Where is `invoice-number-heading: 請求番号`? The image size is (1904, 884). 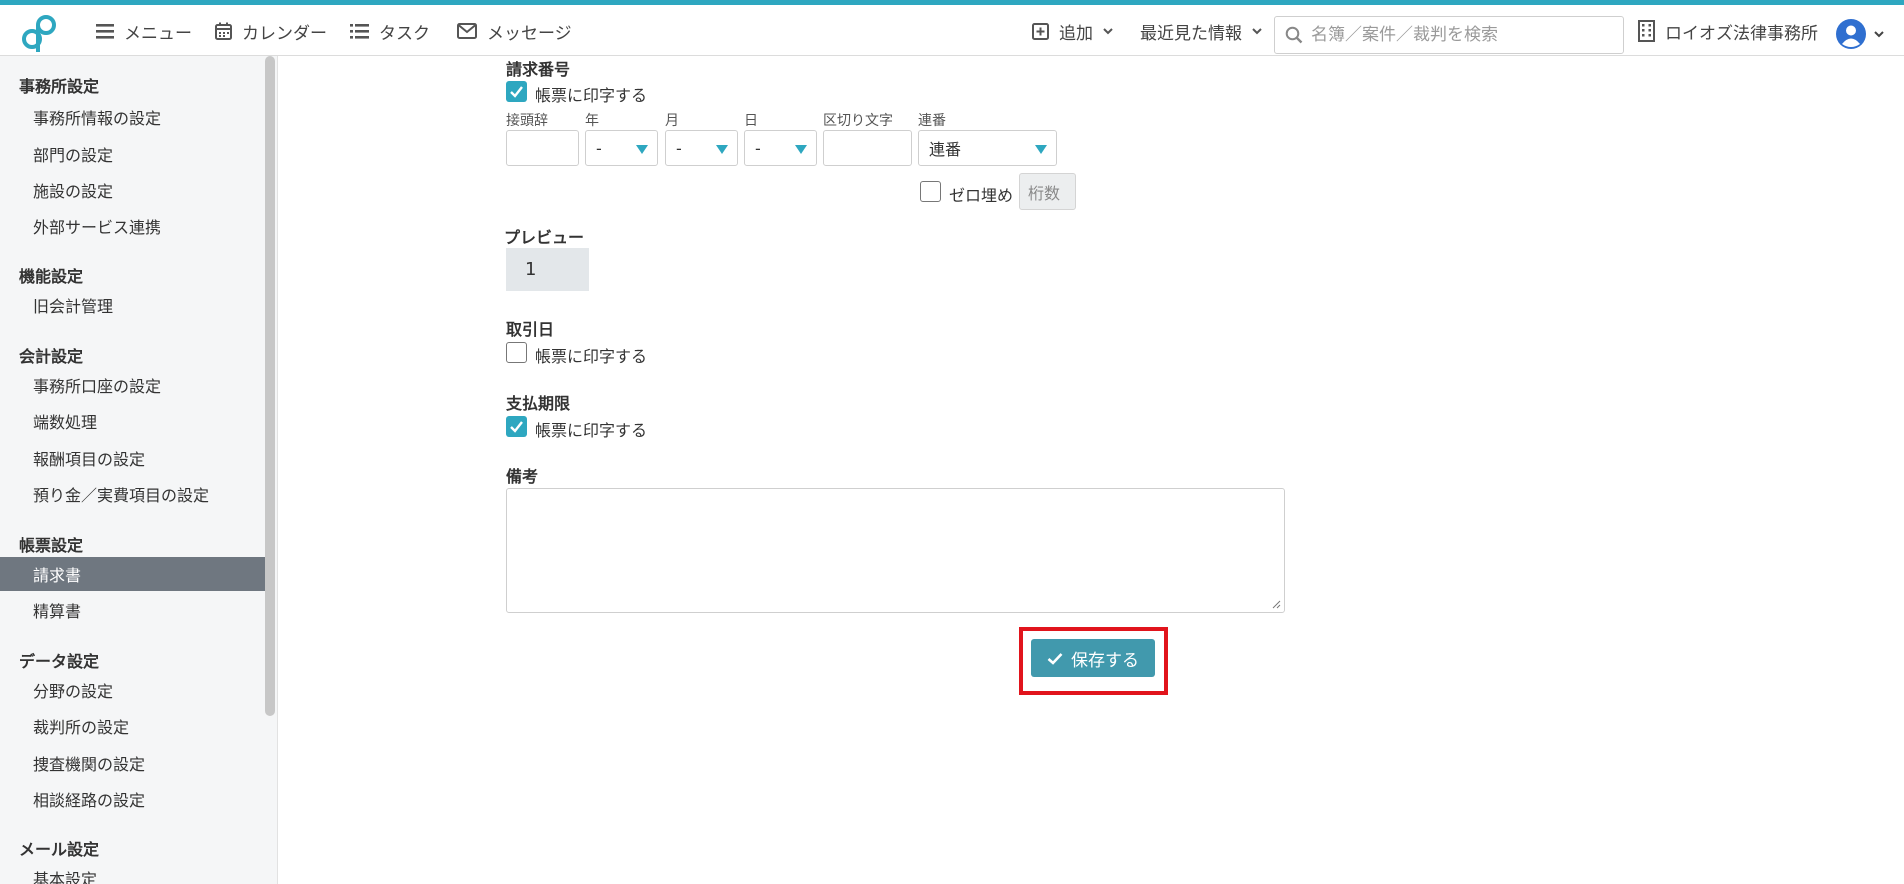 invoice-number-heading: 請求番号 is located at coordinates (538, 69).